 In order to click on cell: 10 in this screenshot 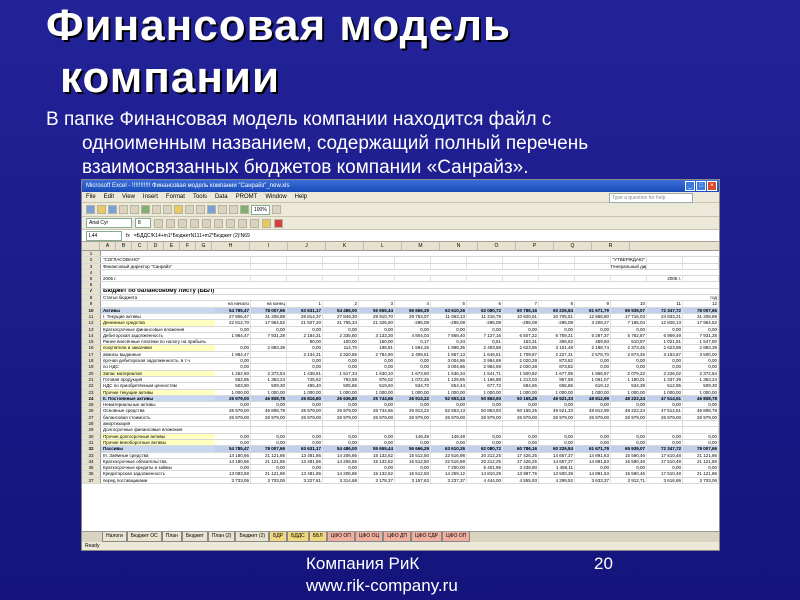, I will do `click(629, 304)`.